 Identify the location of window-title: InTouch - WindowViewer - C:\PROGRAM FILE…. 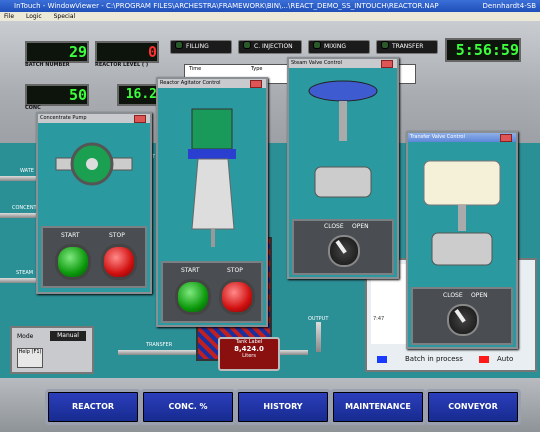
(226, 6).